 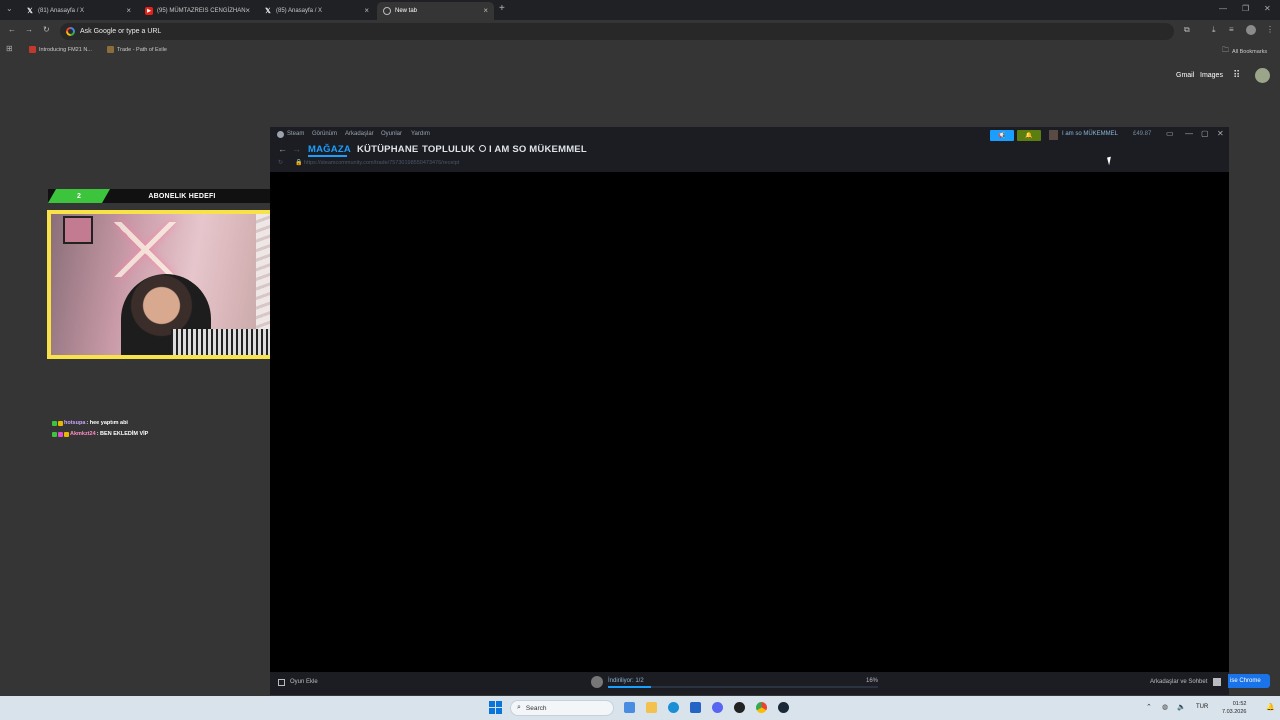 What do you see at coordinates (1223, 8) in the screenshot?
I see `minimize-icon: —` at bounding box center [1223, 8].